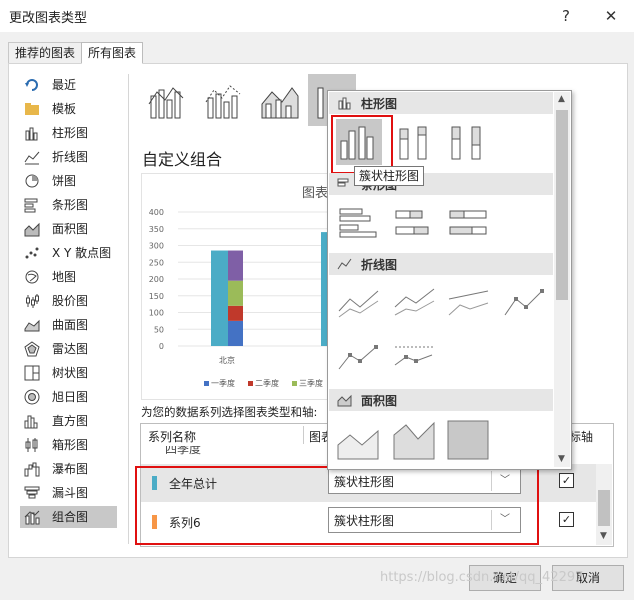  I want to click on stacked-area-icon, so click(414, 440).